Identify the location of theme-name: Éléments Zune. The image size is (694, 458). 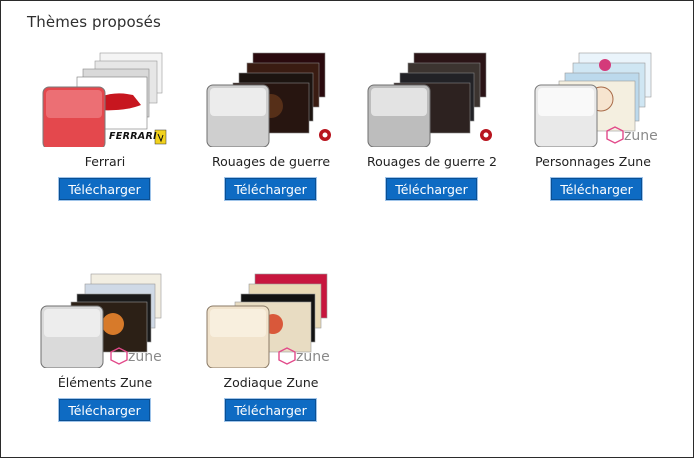
(105, 382).